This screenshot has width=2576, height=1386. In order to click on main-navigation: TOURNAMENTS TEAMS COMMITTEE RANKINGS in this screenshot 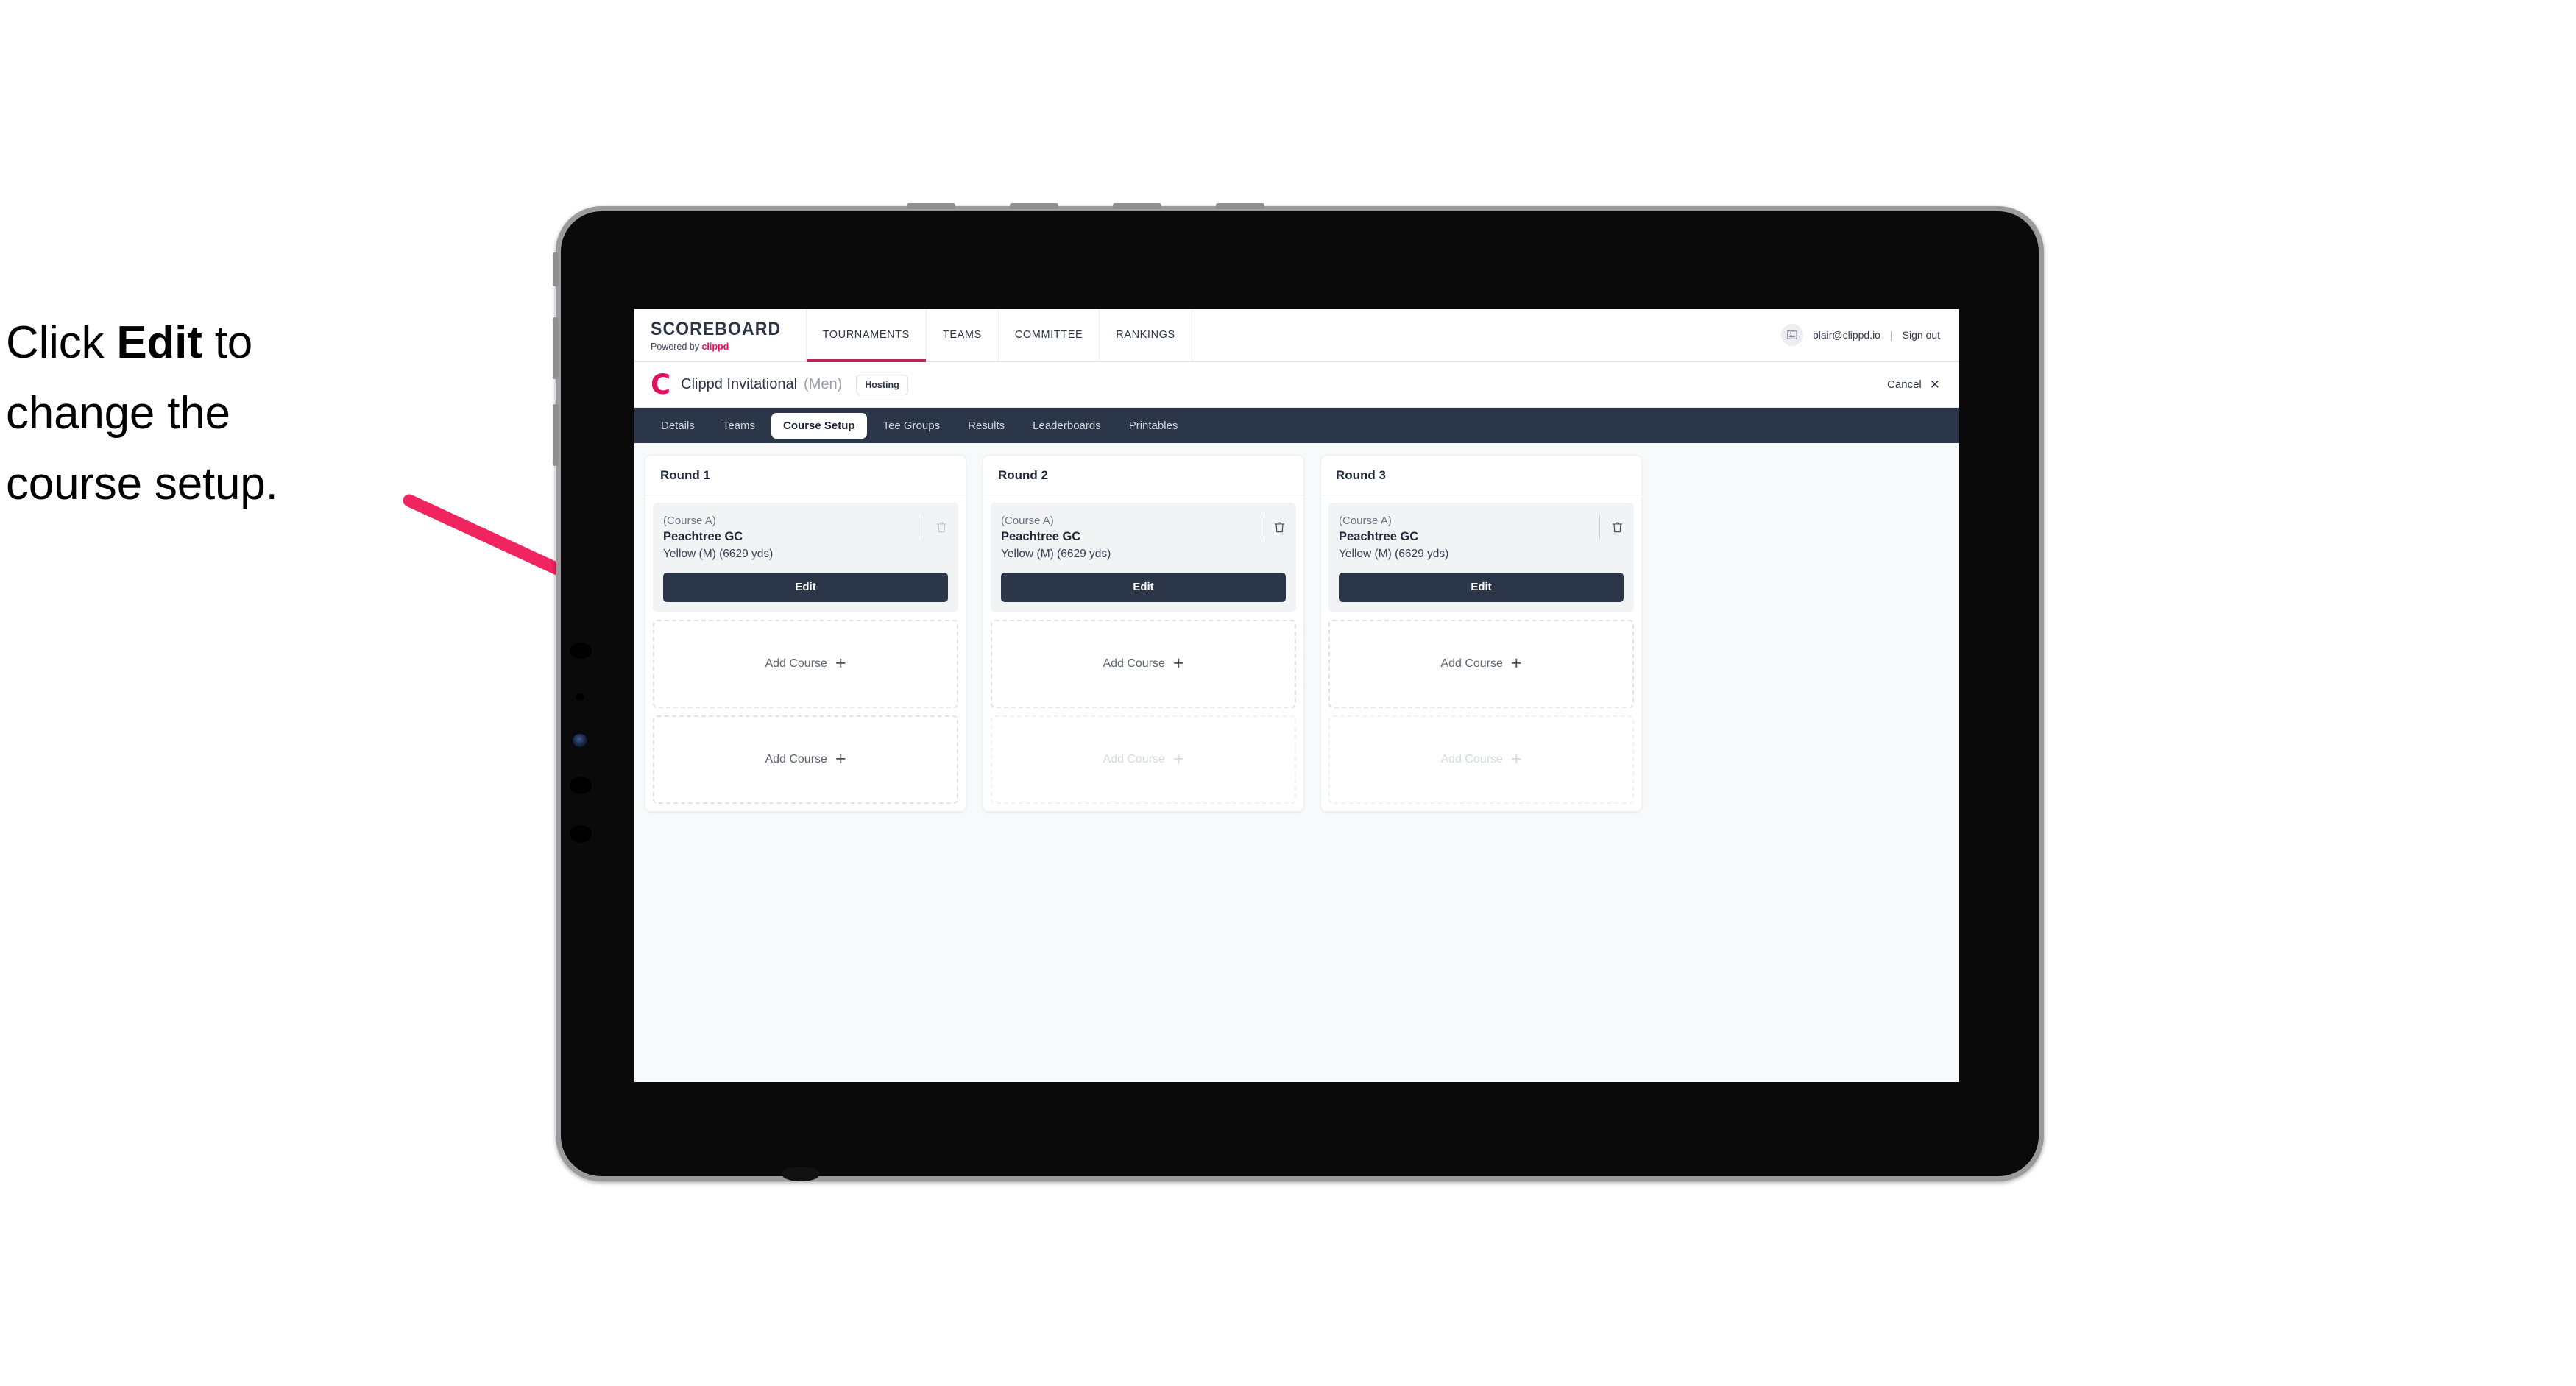, I will do `click(999, 335)`.